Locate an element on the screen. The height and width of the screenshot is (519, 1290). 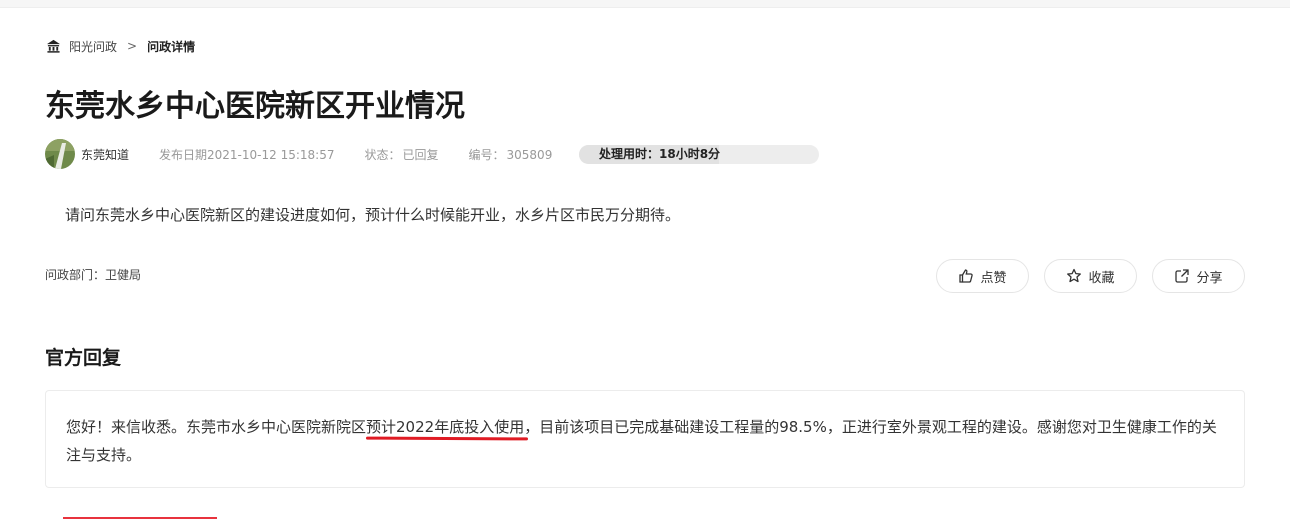
author-name: 东莞知道 is located at coordinates (105, 154).